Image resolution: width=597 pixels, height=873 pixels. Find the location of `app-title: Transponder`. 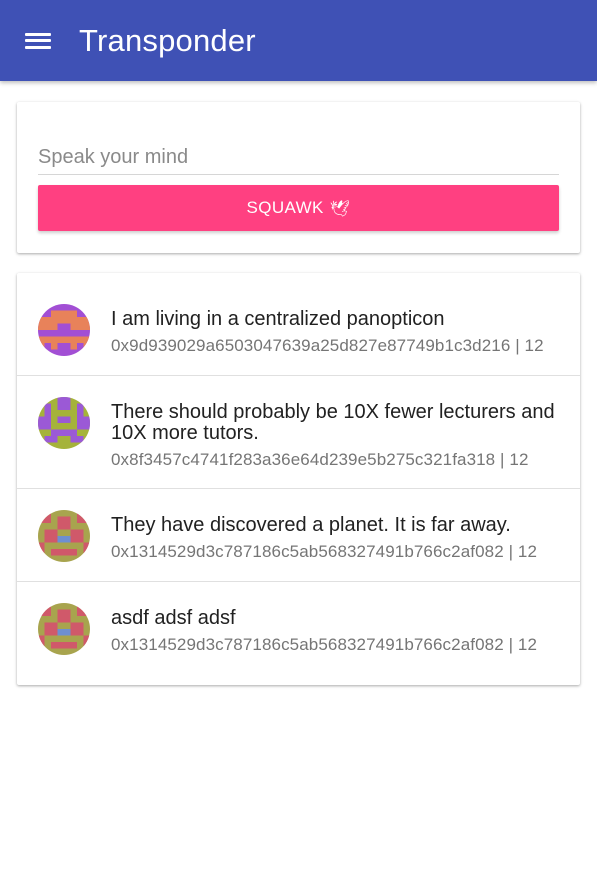

app-title: Transponder is located at coordinates (167, 40).